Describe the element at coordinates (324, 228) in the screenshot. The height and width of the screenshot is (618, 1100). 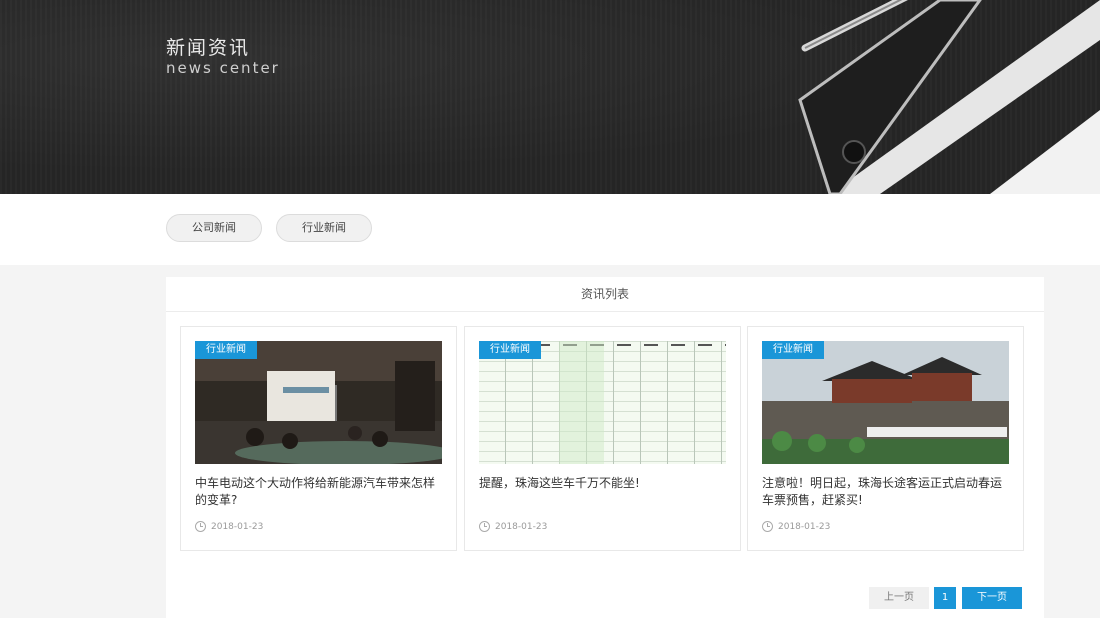
I see `tab-industry-news: 行业新闻` at that location.